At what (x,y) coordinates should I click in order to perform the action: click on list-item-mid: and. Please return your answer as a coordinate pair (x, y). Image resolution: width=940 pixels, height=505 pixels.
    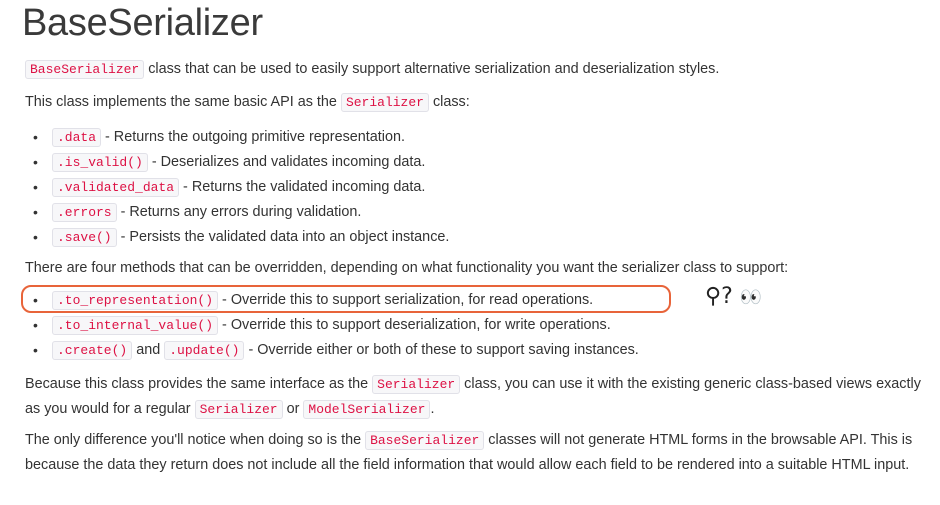
    Looking at the image, I should click on (148, 350).